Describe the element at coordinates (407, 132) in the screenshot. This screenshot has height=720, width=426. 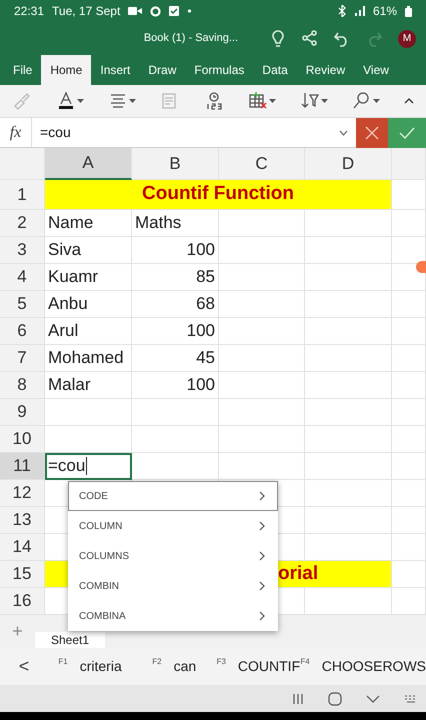
I see `checkmark-icon` at that location.